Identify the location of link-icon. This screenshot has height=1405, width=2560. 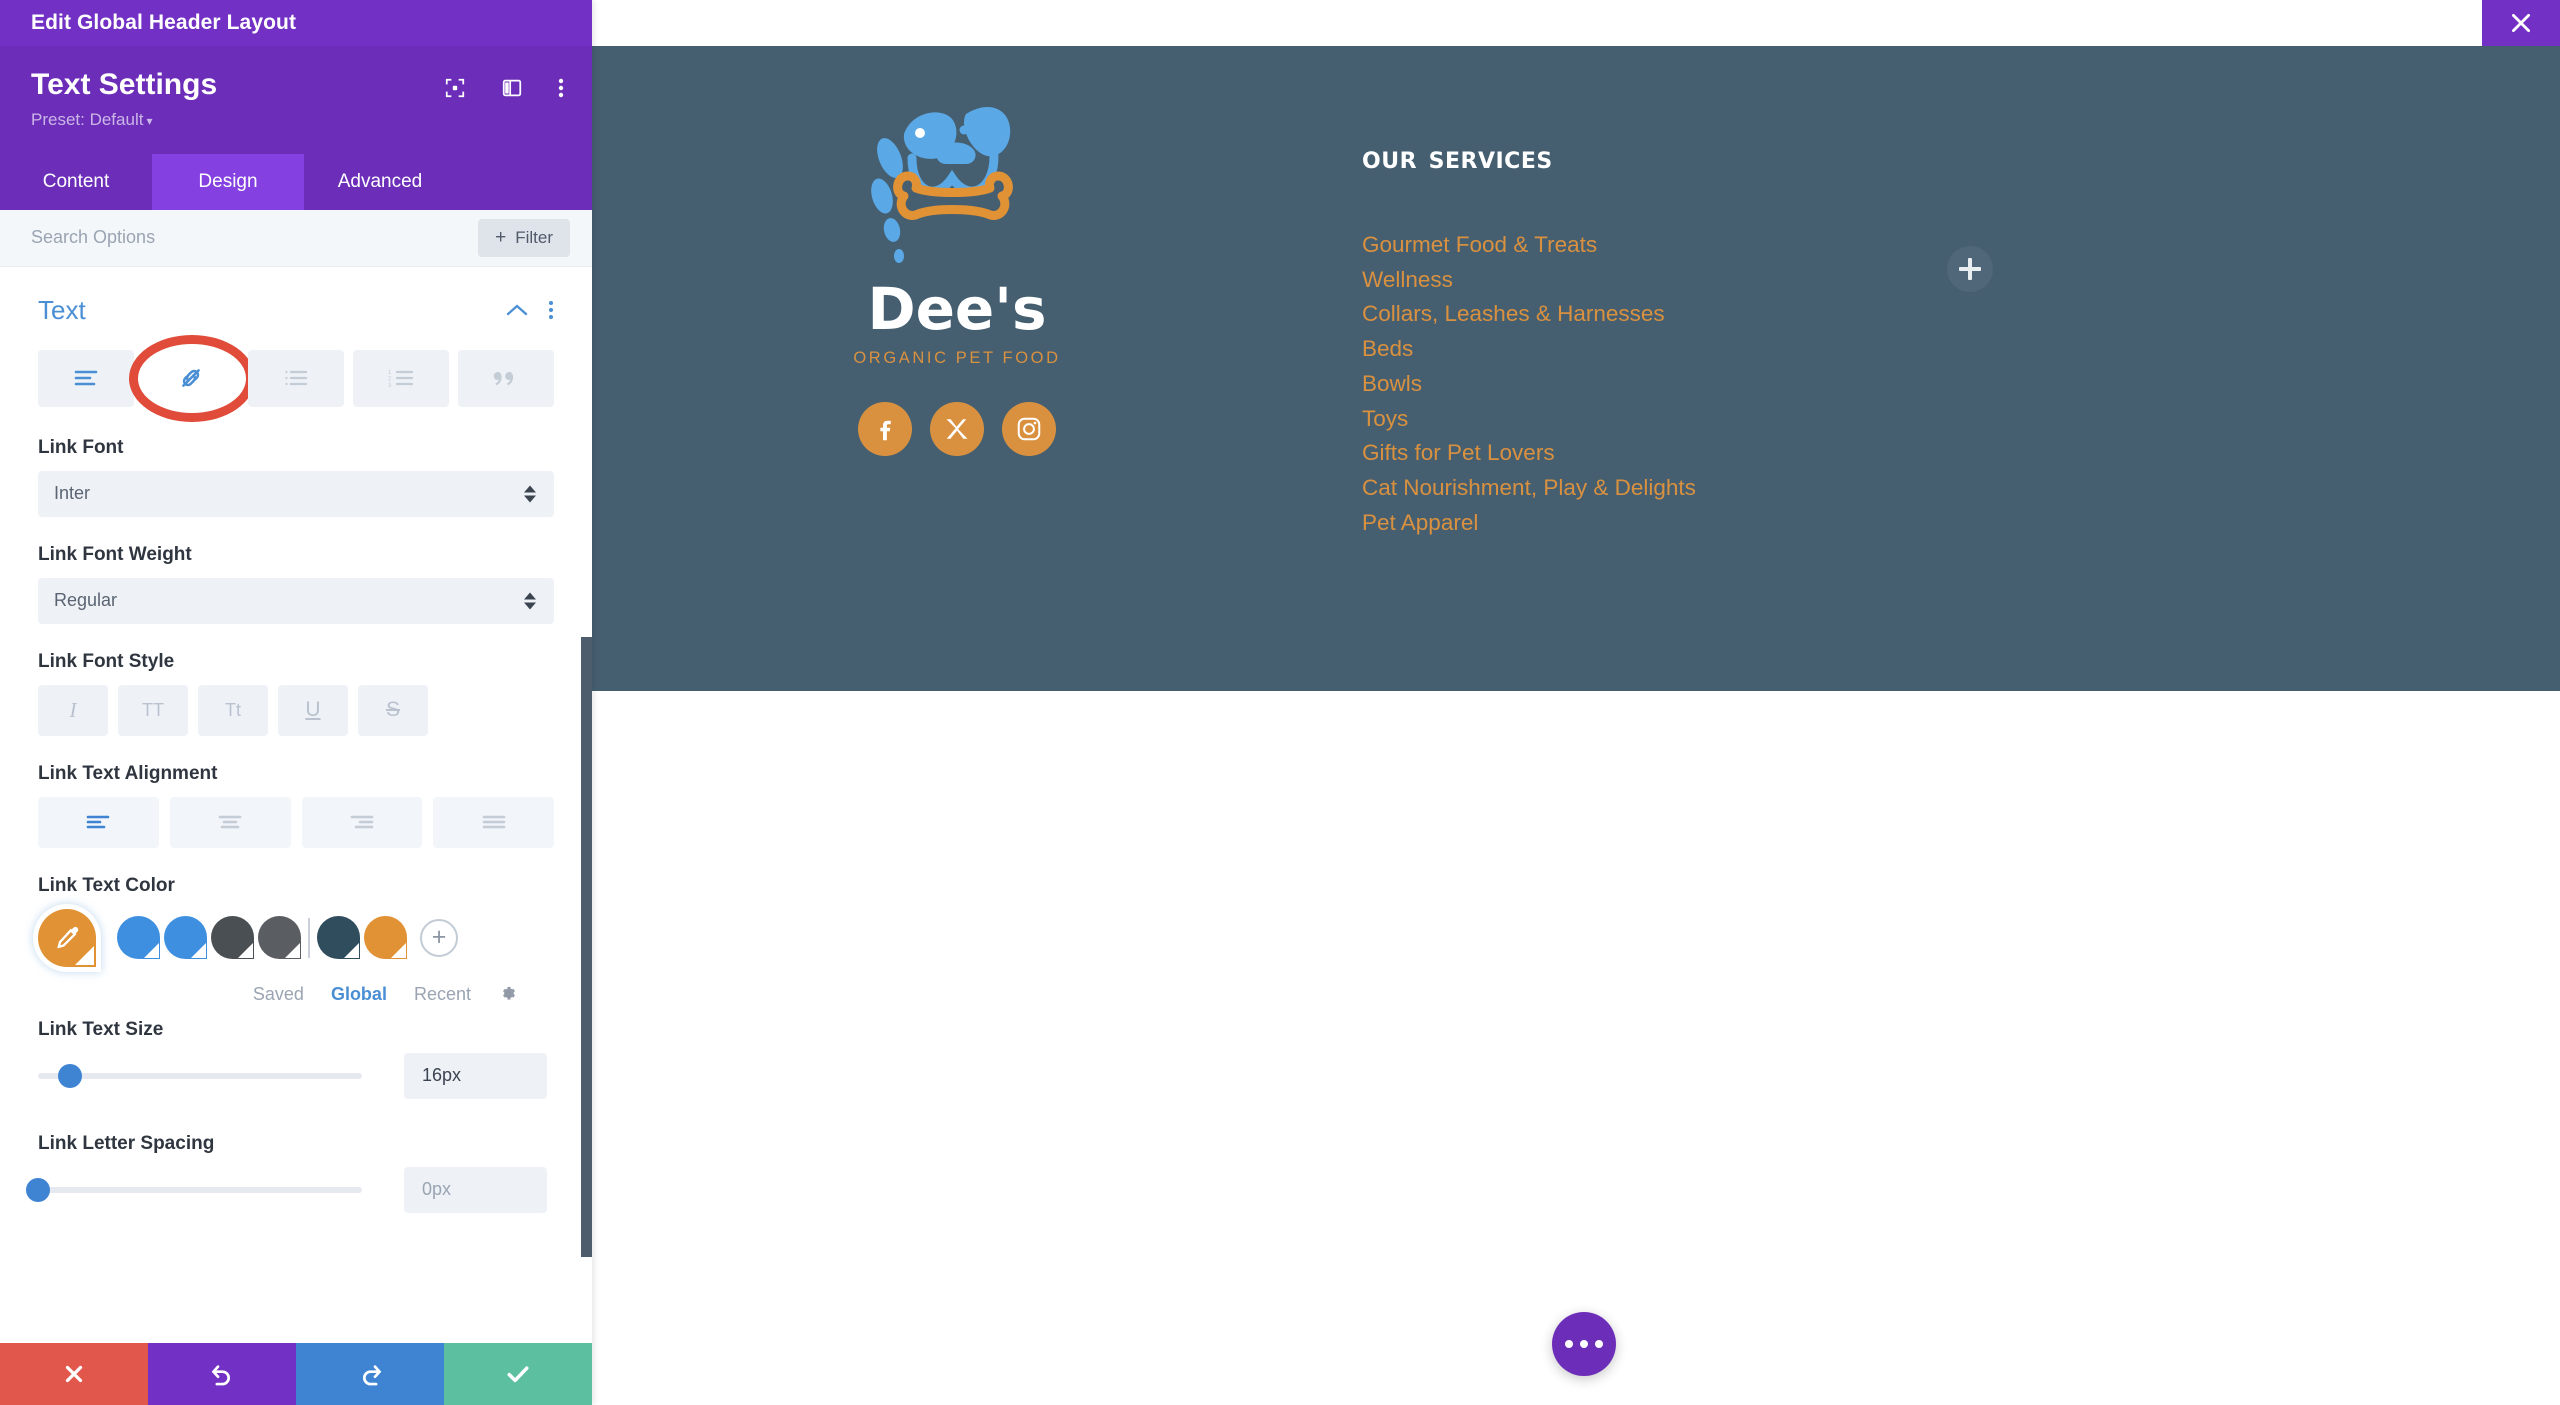
(192, 378).